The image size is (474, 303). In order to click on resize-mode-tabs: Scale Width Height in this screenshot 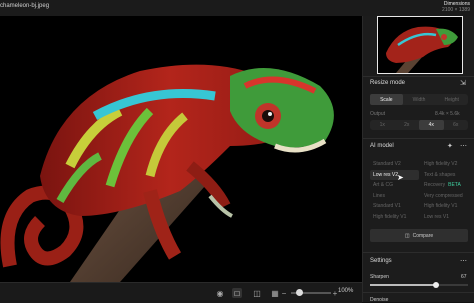, I will do `click(419, 99)`.